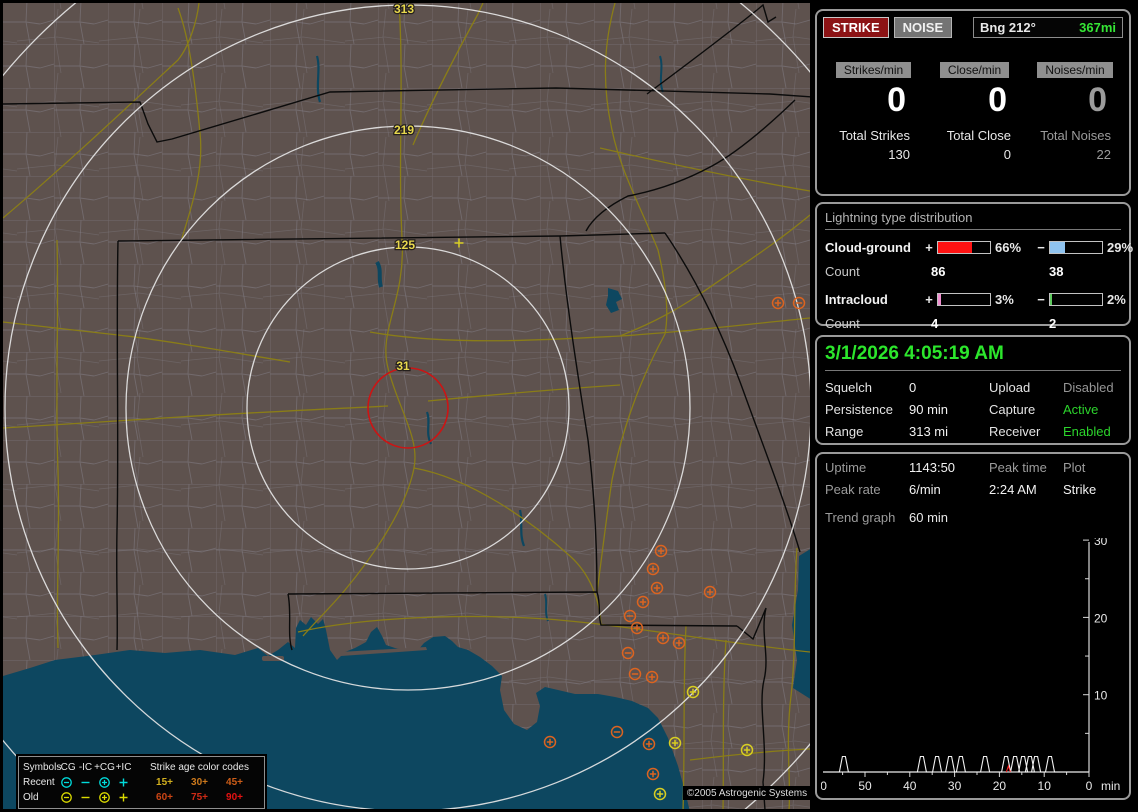  Describe the element at coordinates (164, 782) in the screenshot. I see `age-15: 15+` at that location.